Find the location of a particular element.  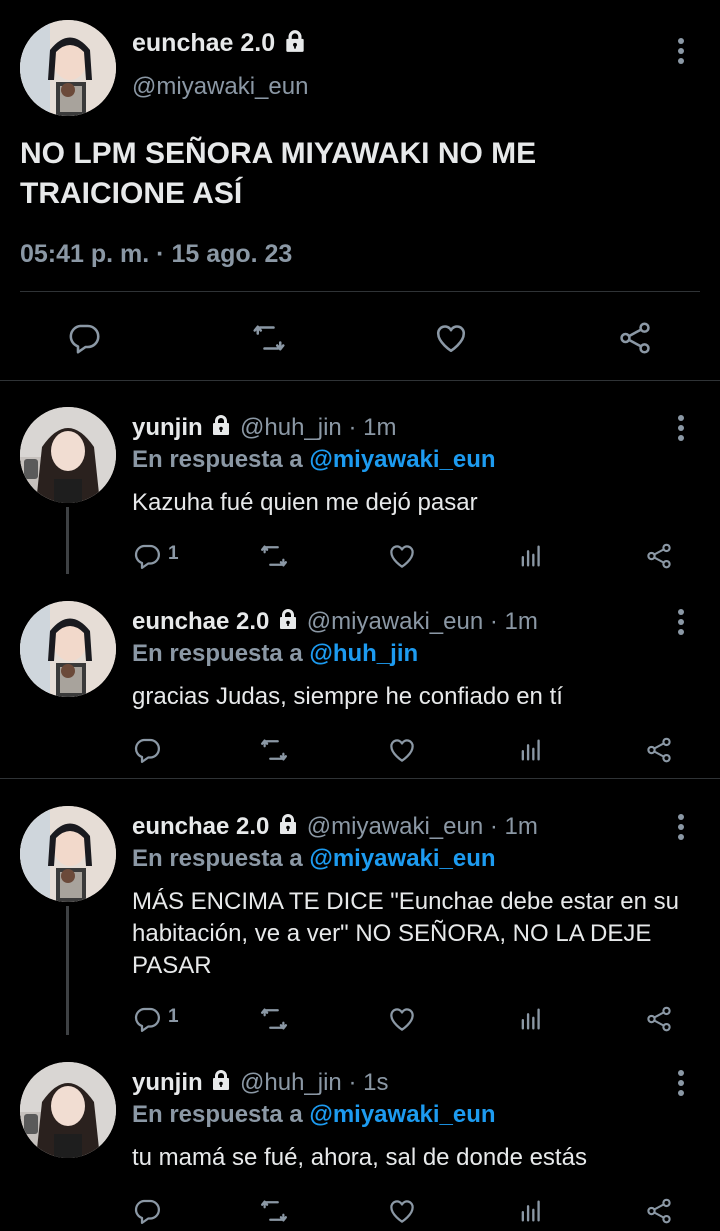

reply-time: · 1s is located at coordinates (365, 1082).